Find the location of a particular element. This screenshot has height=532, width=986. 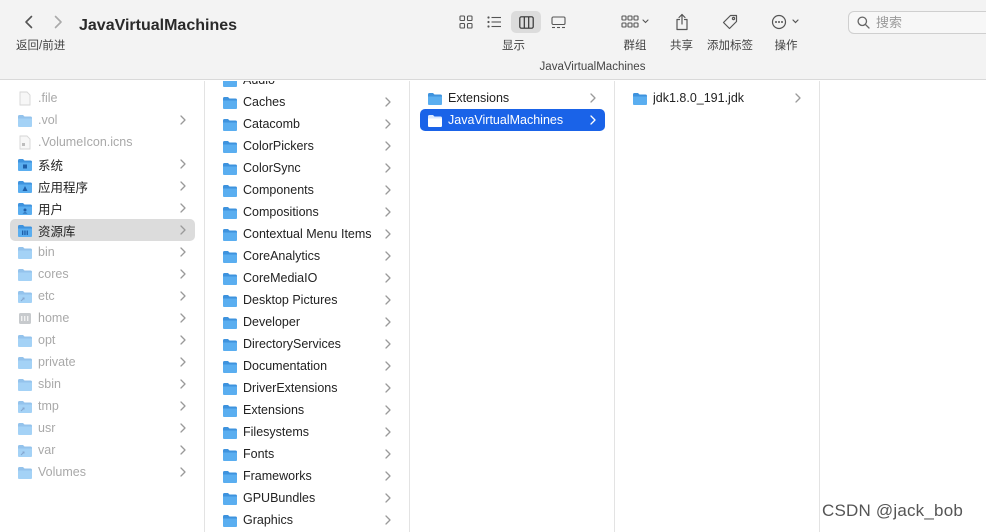

folder-row-volumes: Volumes is located at coordinates (102, 472).